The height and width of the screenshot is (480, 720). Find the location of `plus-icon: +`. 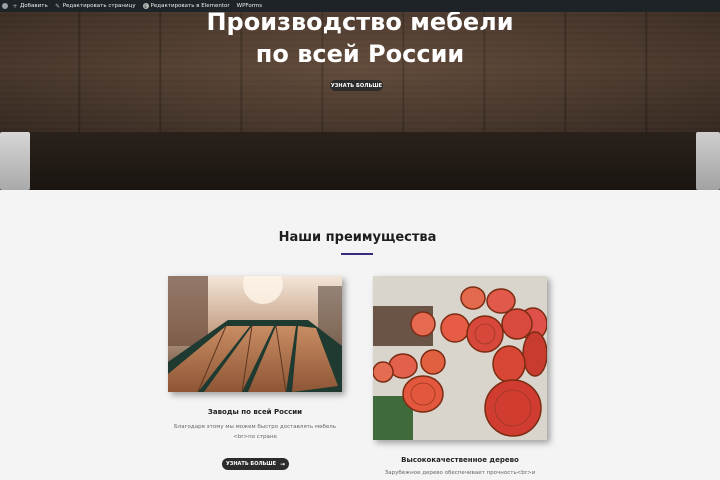

plus-icon: + is located at coordinates (15, 6).